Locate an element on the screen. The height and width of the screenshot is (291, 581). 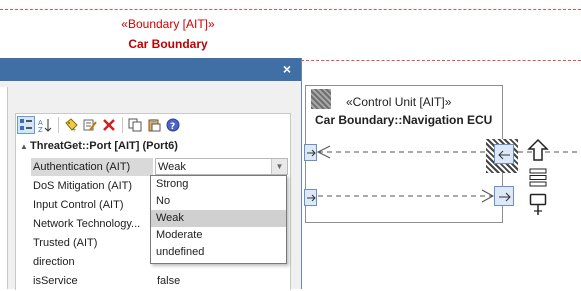
property-toolbar: AZ + ? is located at coordinates (100, 125).